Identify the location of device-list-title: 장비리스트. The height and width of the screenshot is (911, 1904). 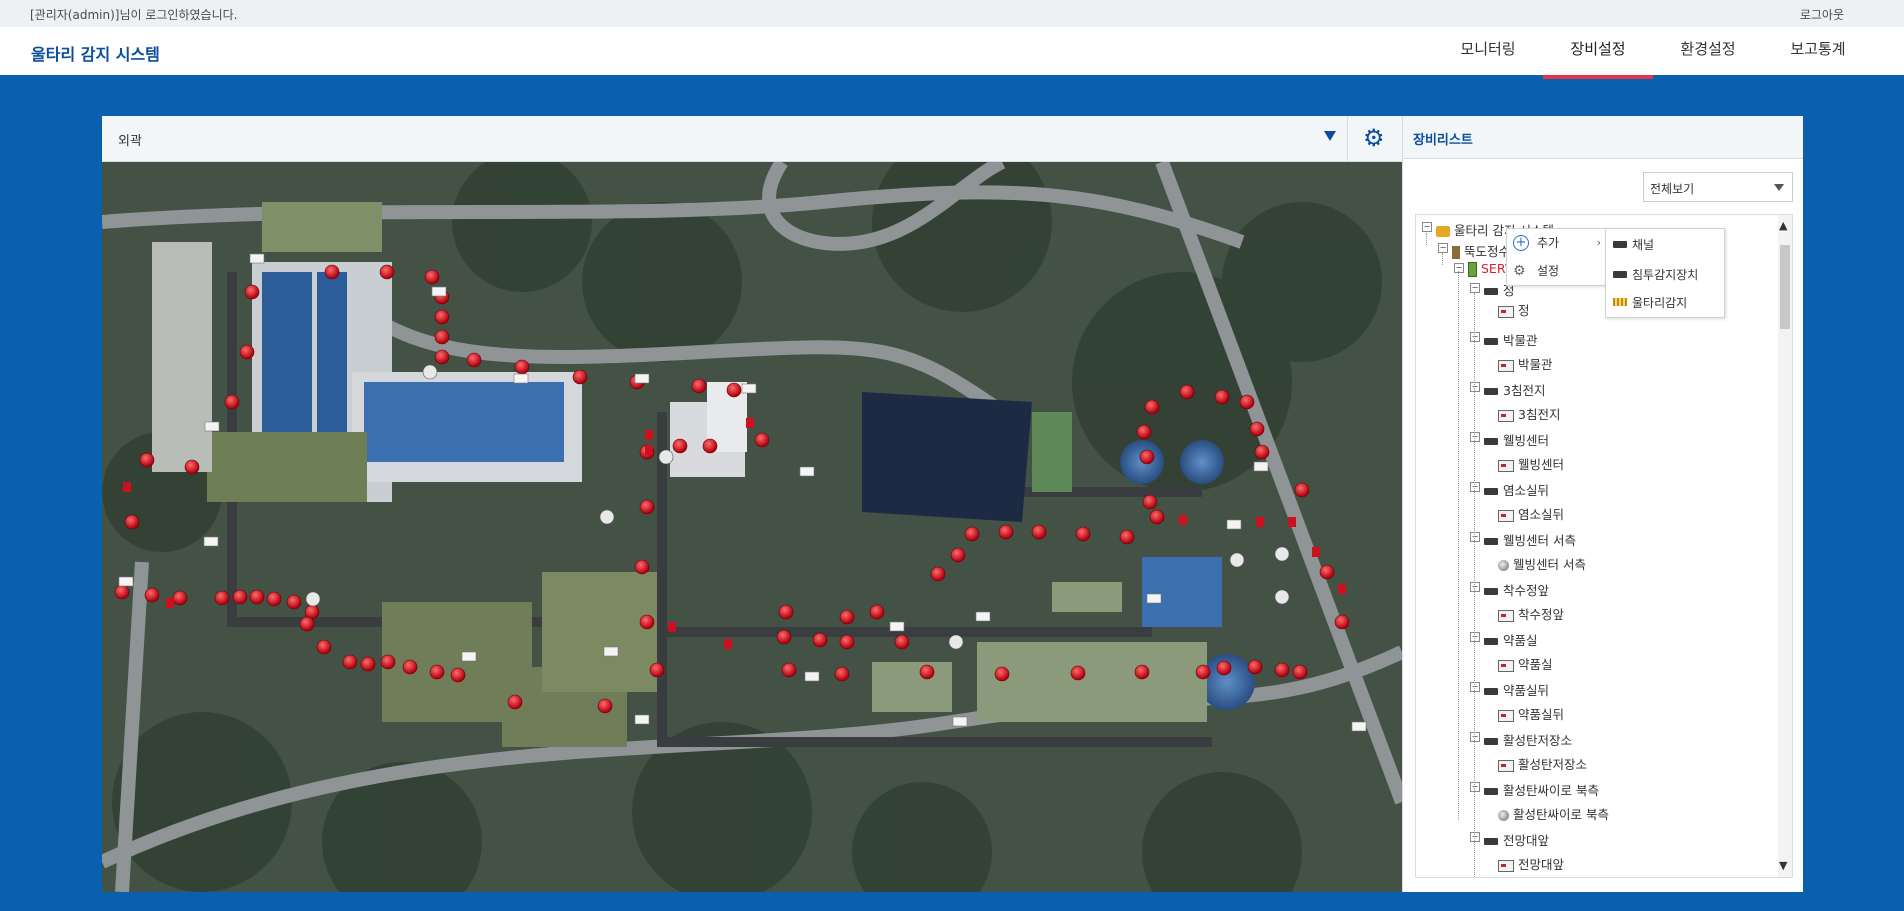
(1443, 140).